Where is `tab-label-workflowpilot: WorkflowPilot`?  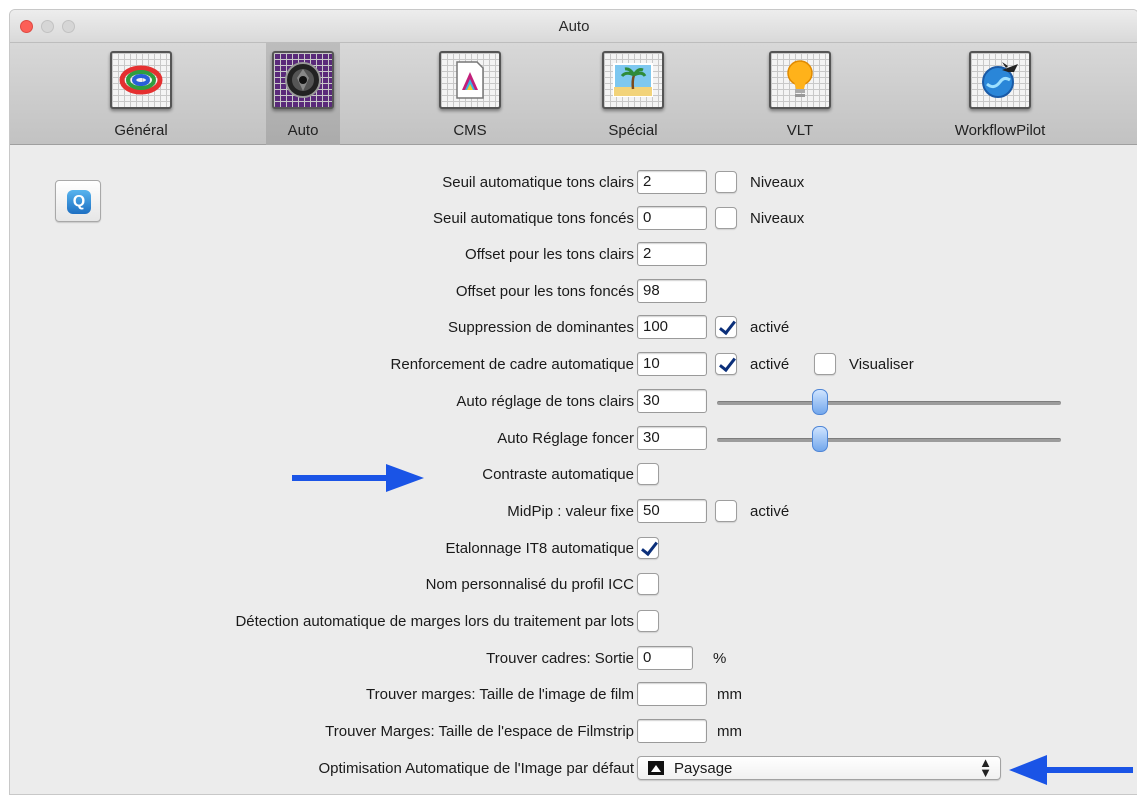
tab-label-workflowpilot: WorkflowPilot is located at coordinates (1000, 130).